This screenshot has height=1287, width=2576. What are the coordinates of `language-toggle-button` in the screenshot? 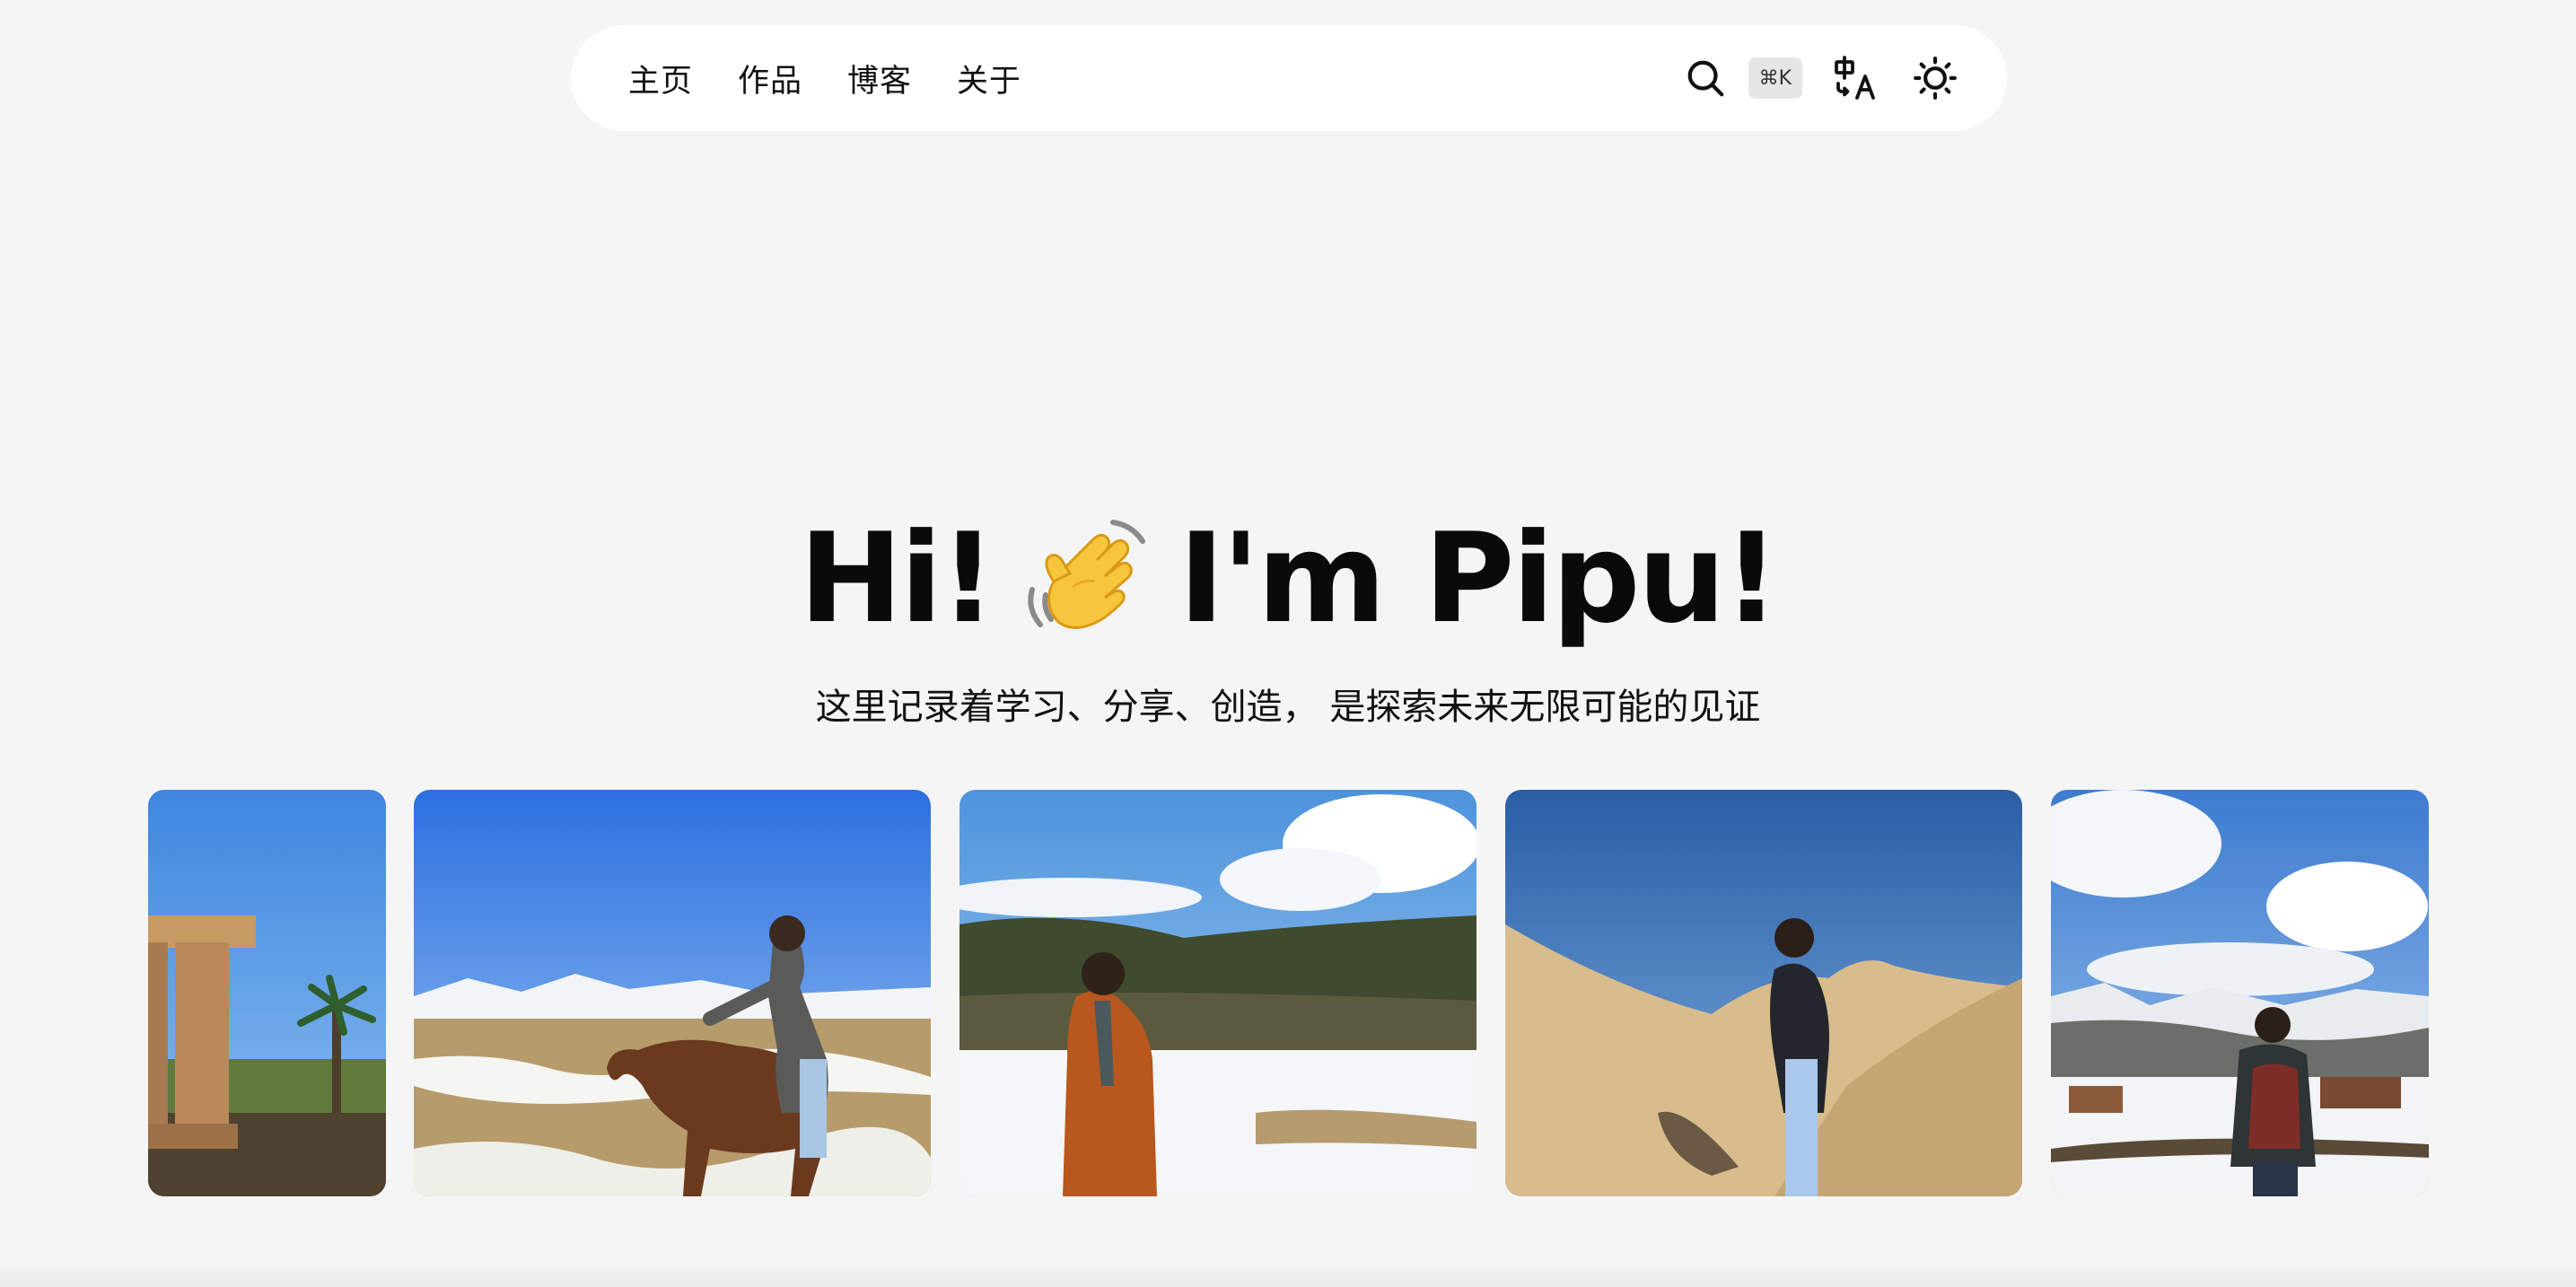 It's located at (1856, 78).